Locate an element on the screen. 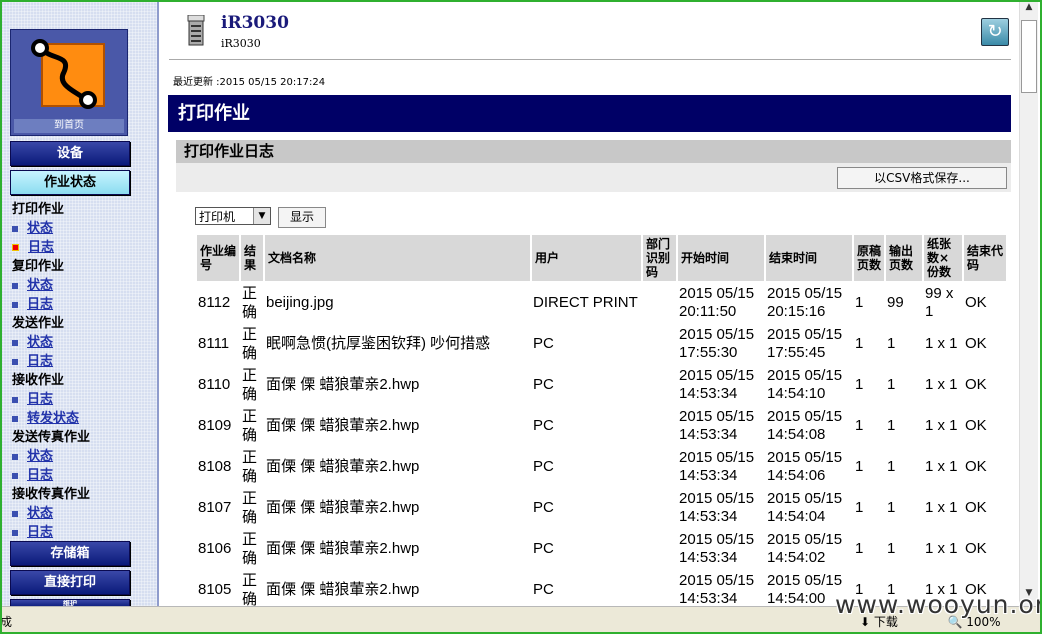 This screenshot has height=634, width=1042. forward-status-link: 转发状态 is located at coordinates (45, 416).